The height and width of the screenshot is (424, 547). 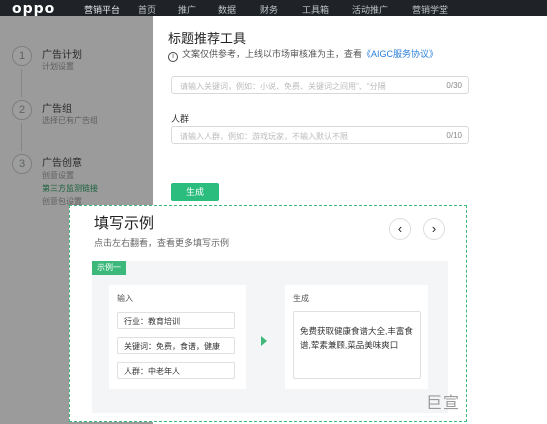 I want to click on aigc-agreement-link: 《AIGC服务协议》, so click(x=400, y=54).